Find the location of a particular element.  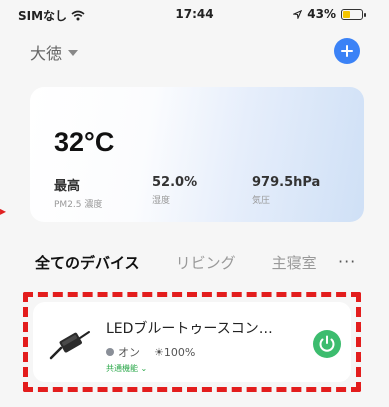

humidity-stat: 52.0% 湿度 is located at coordinates (174, 190).